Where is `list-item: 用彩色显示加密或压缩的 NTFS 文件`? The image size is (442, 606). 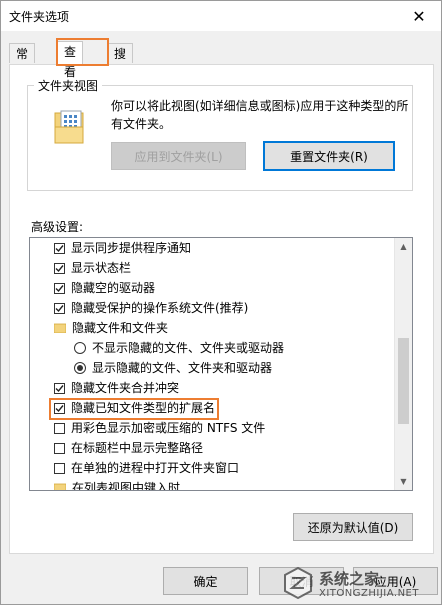
list-item: 用彩色显示加密或压缩的 NTFS 文件 is located at coordinates (159, 428).